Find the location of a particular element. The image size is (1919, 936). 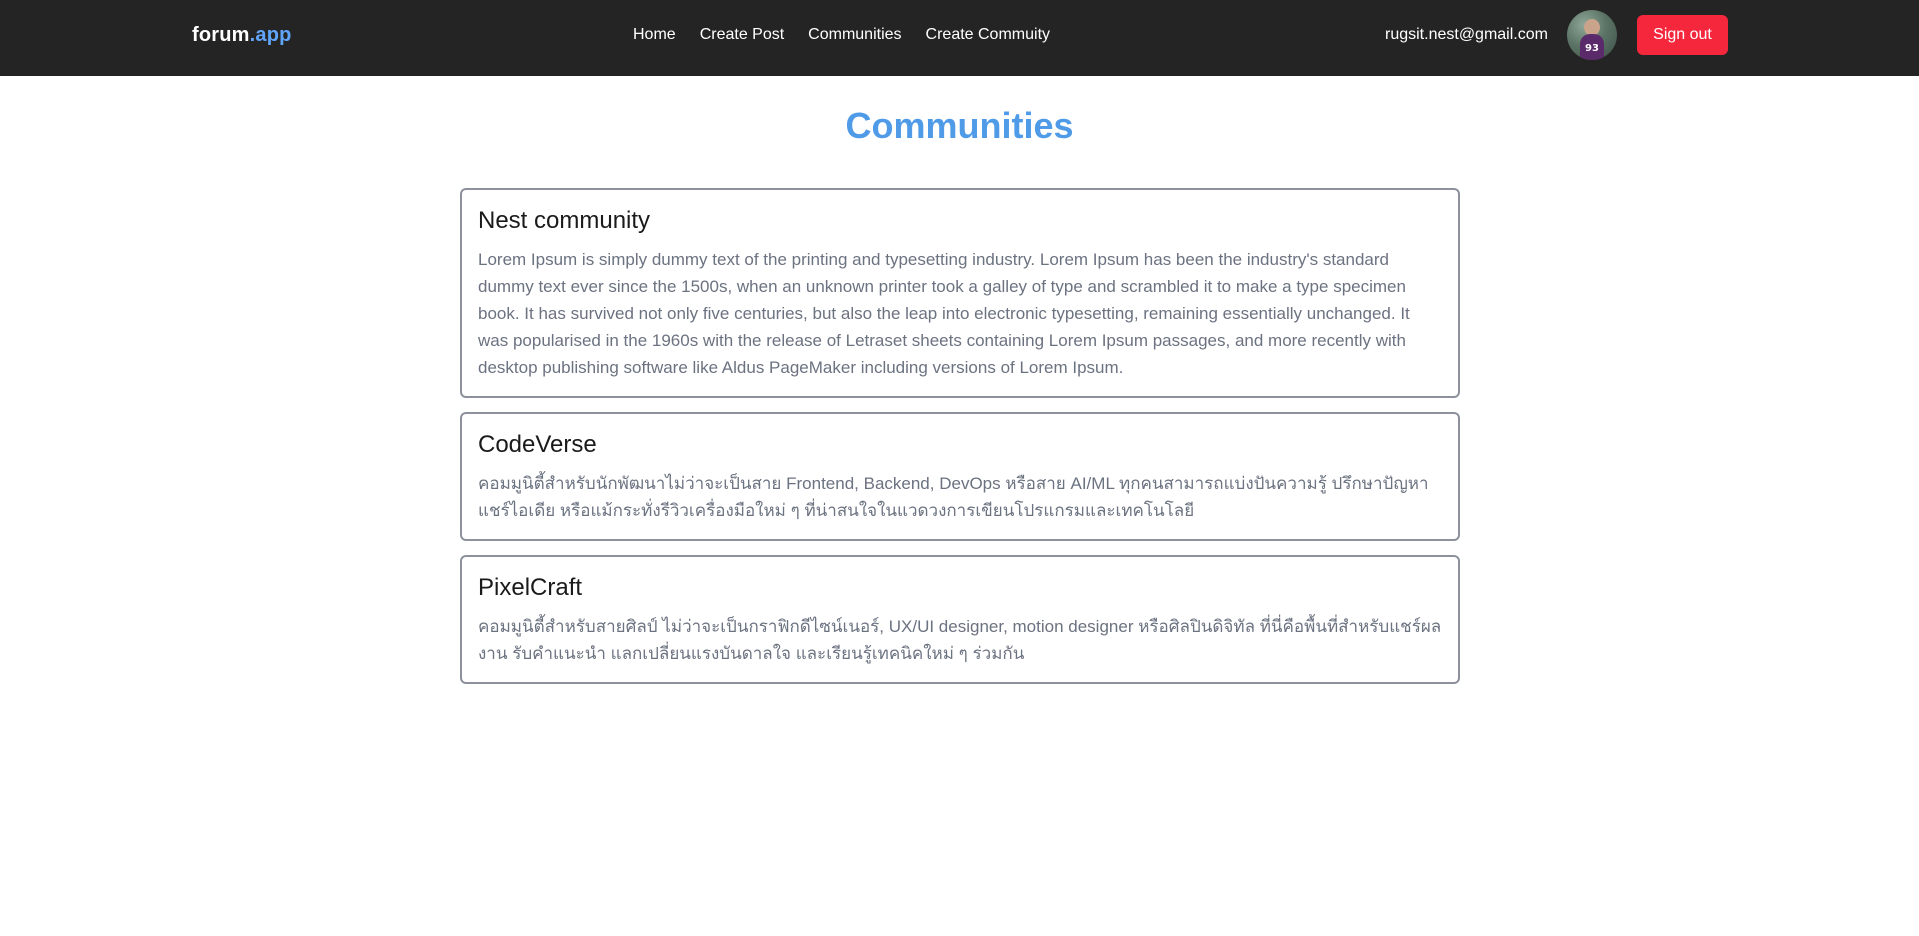

avatar: 93 is located at coordinates (1592, 35).